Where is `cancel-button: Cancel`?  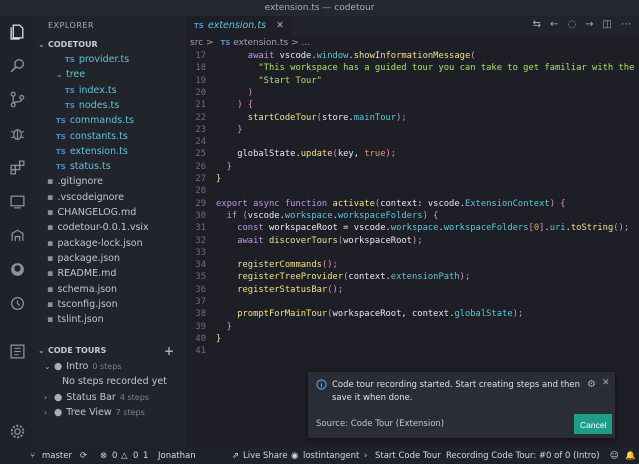 cancel-button: Cancel is located at coordinates (593, 424).